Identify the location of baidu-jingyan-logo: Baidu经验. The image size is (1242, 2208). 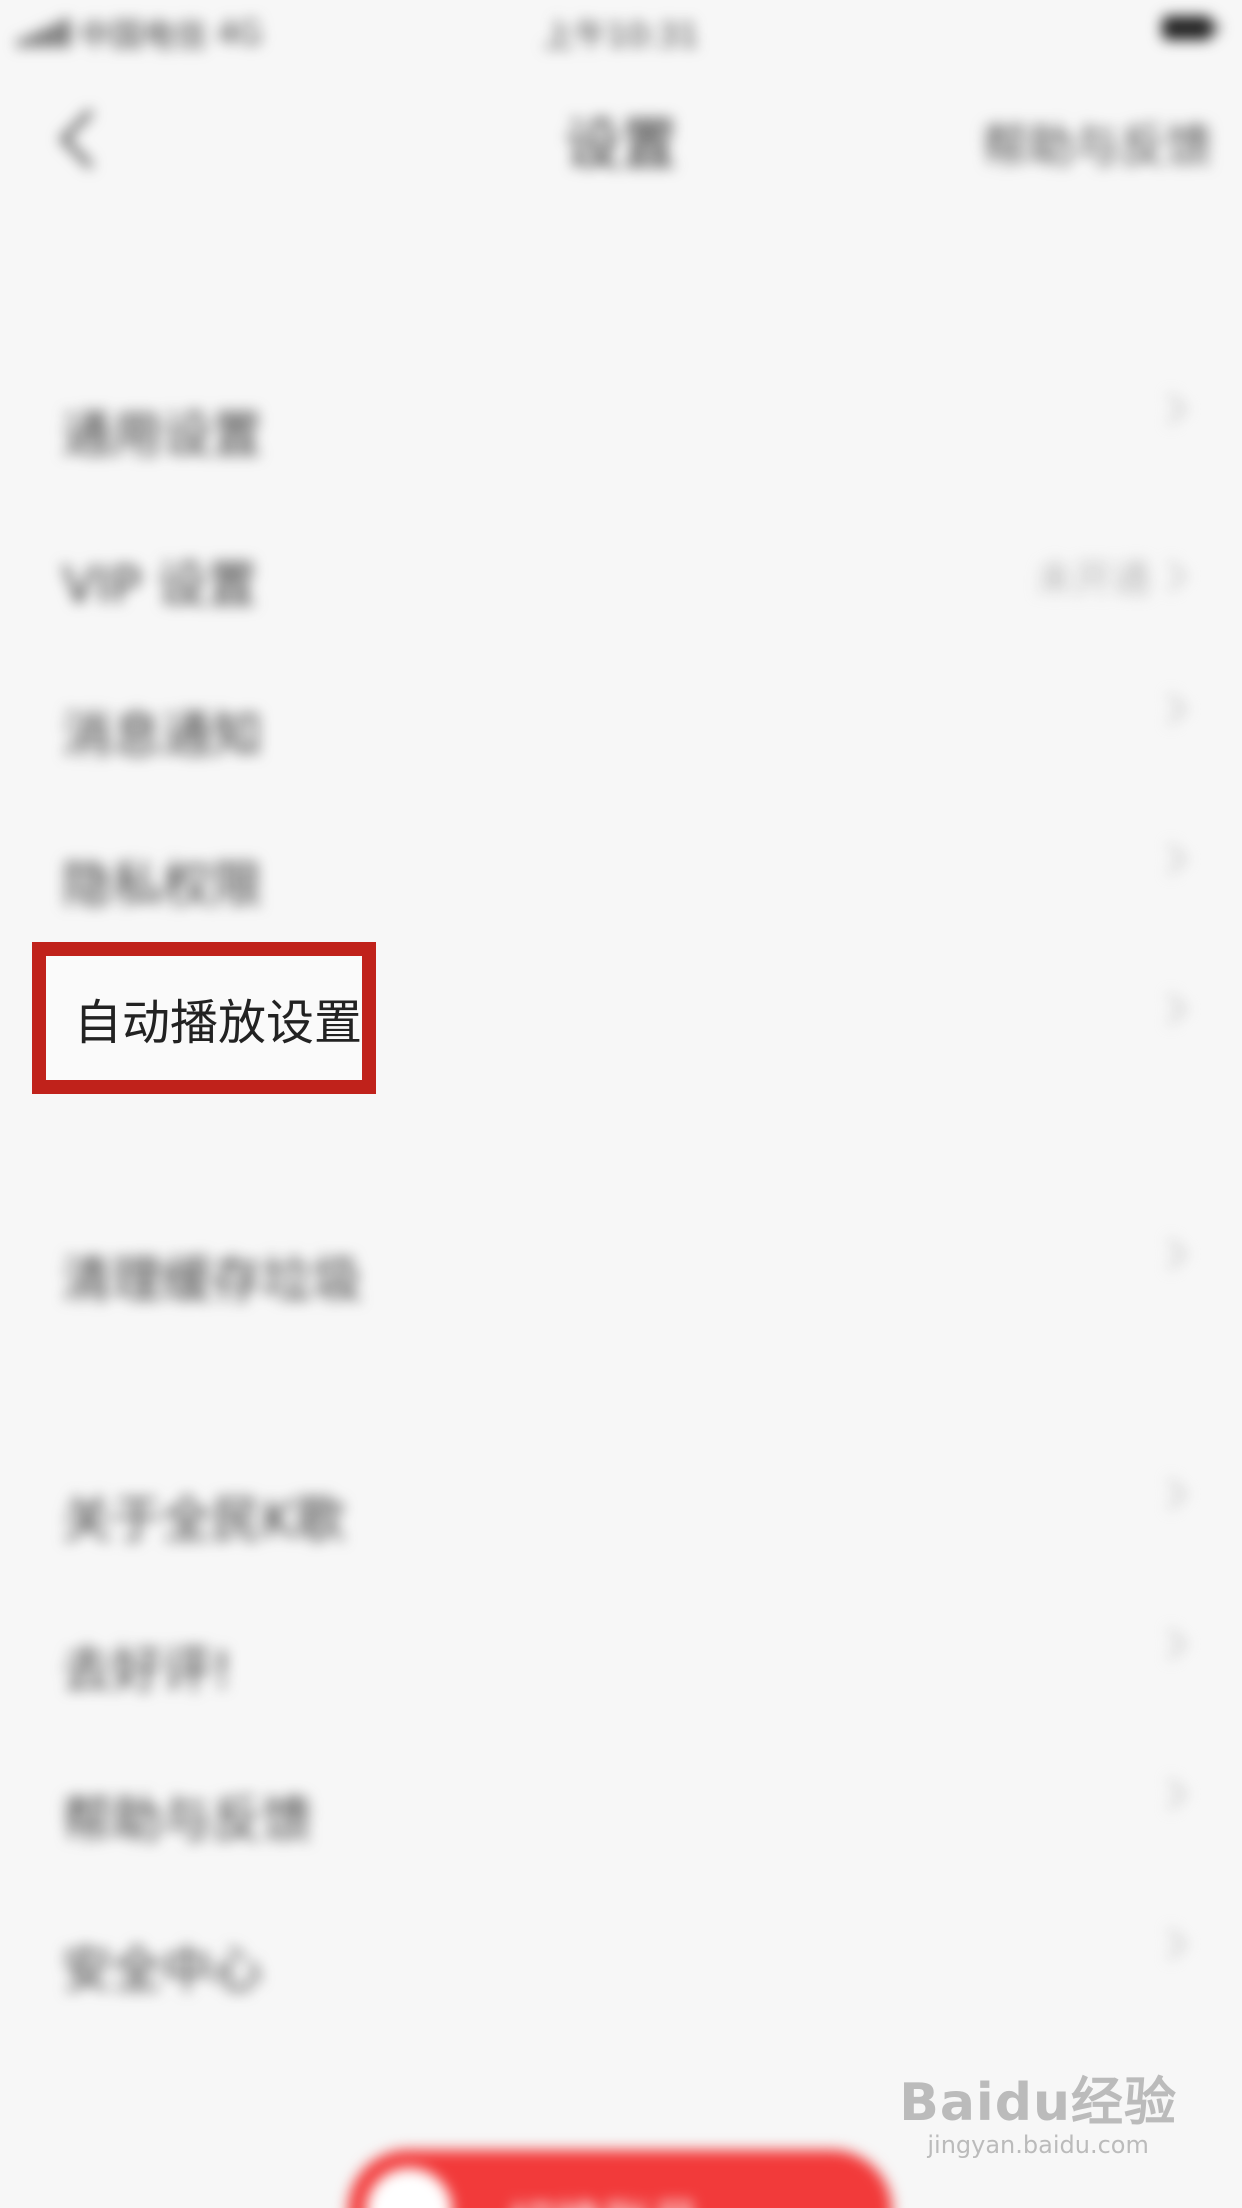
(1038, 2103).